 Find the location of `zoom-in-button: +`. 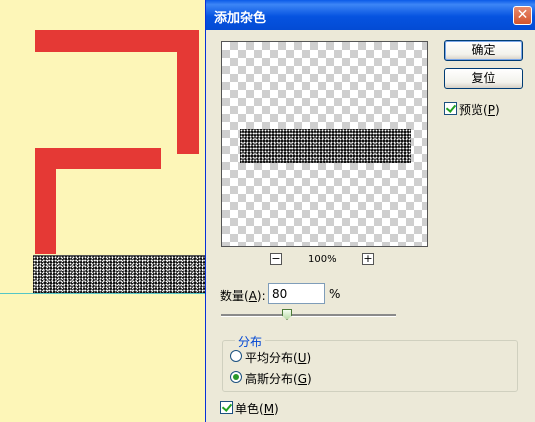

zoom-in-button: + is located at coordinates (368, 259).